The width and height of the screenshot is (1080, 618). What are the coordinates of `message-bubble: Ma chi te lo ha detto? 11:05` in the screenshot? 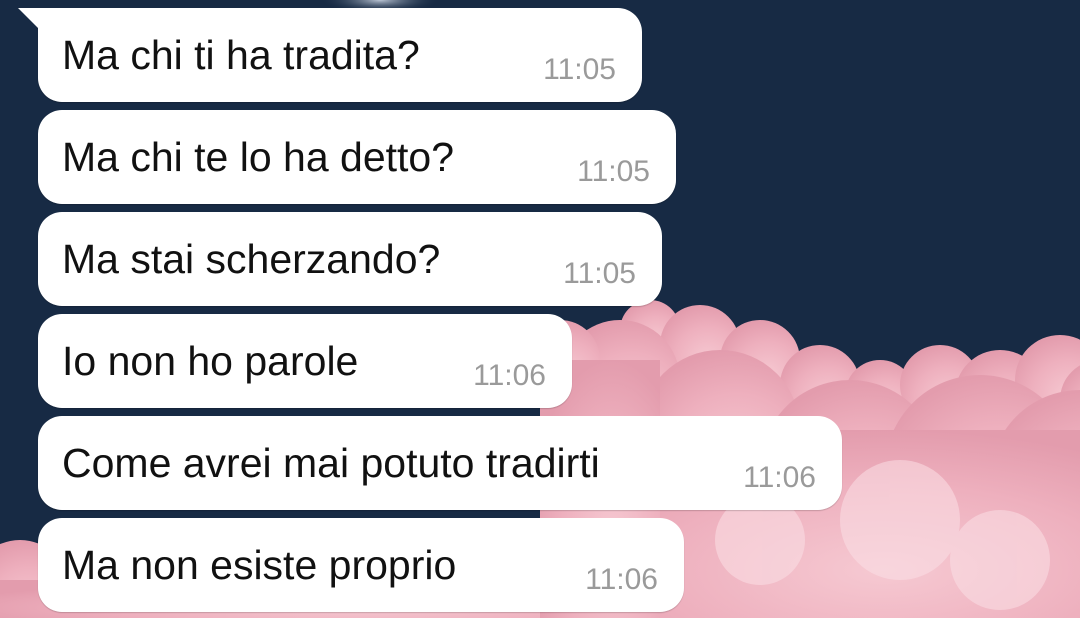 It's located at (357, 157).